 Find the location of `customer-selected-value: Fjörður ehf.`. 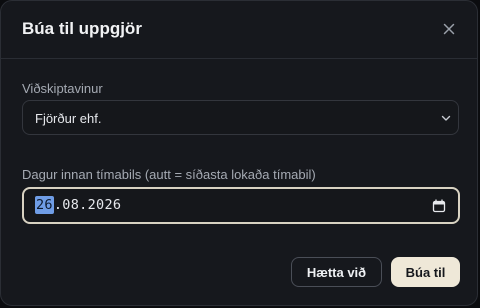

customer-selected-value: Fjörður ehf. is located at coordinates (68, 118).